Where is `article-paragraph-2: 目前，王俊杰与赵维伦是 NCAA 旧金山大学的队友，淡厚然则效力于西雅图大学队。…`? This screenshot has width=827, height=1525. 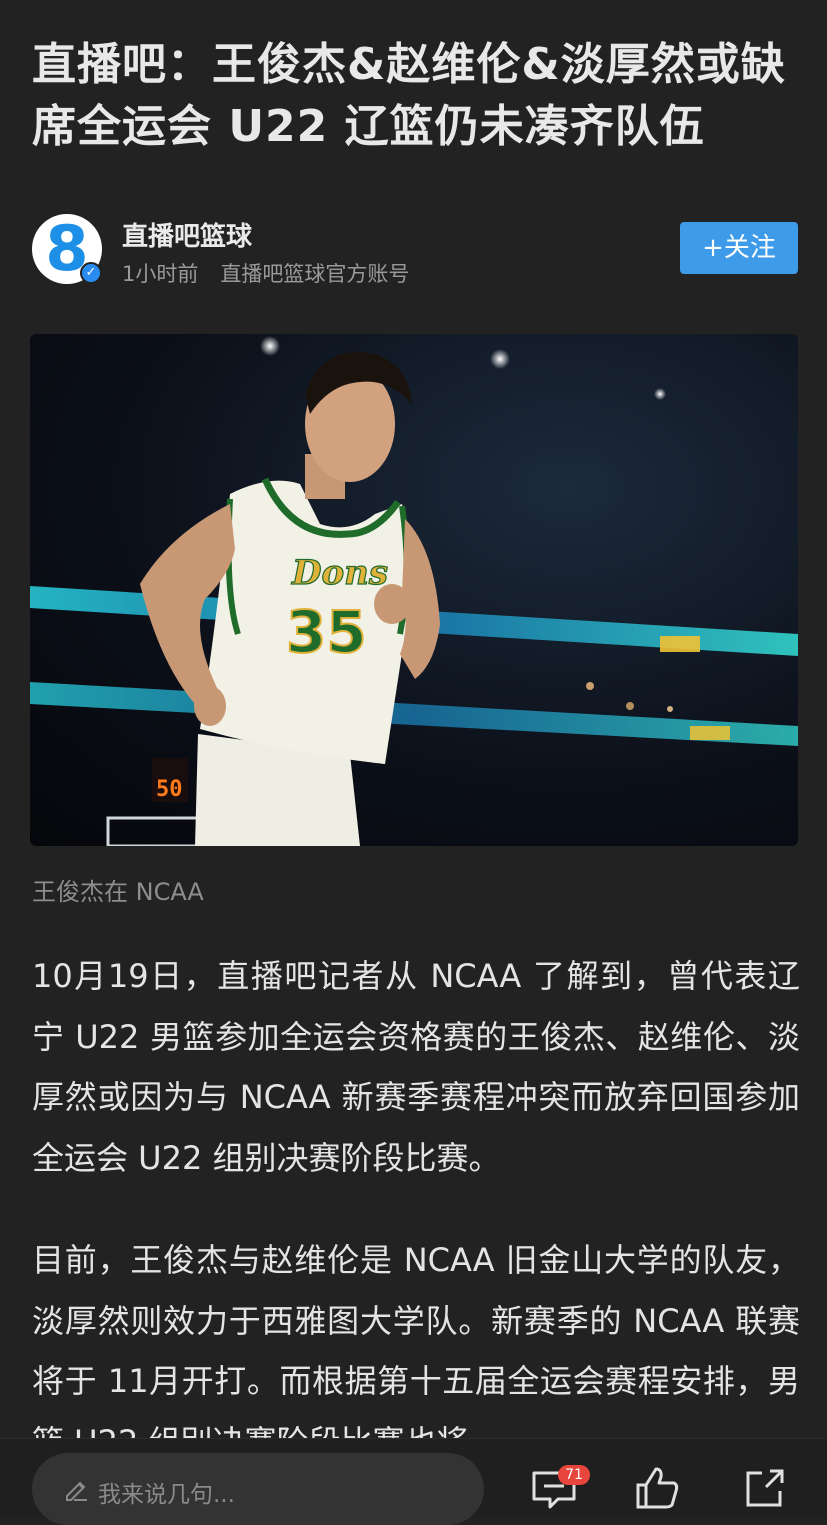 article-paragraph-2: 目前，王俊杰与赵维伦是 NCAA 旧金山大学的队友，淡厚然则效力于西雅图大学队。… is located at coordinates (416, 1351).